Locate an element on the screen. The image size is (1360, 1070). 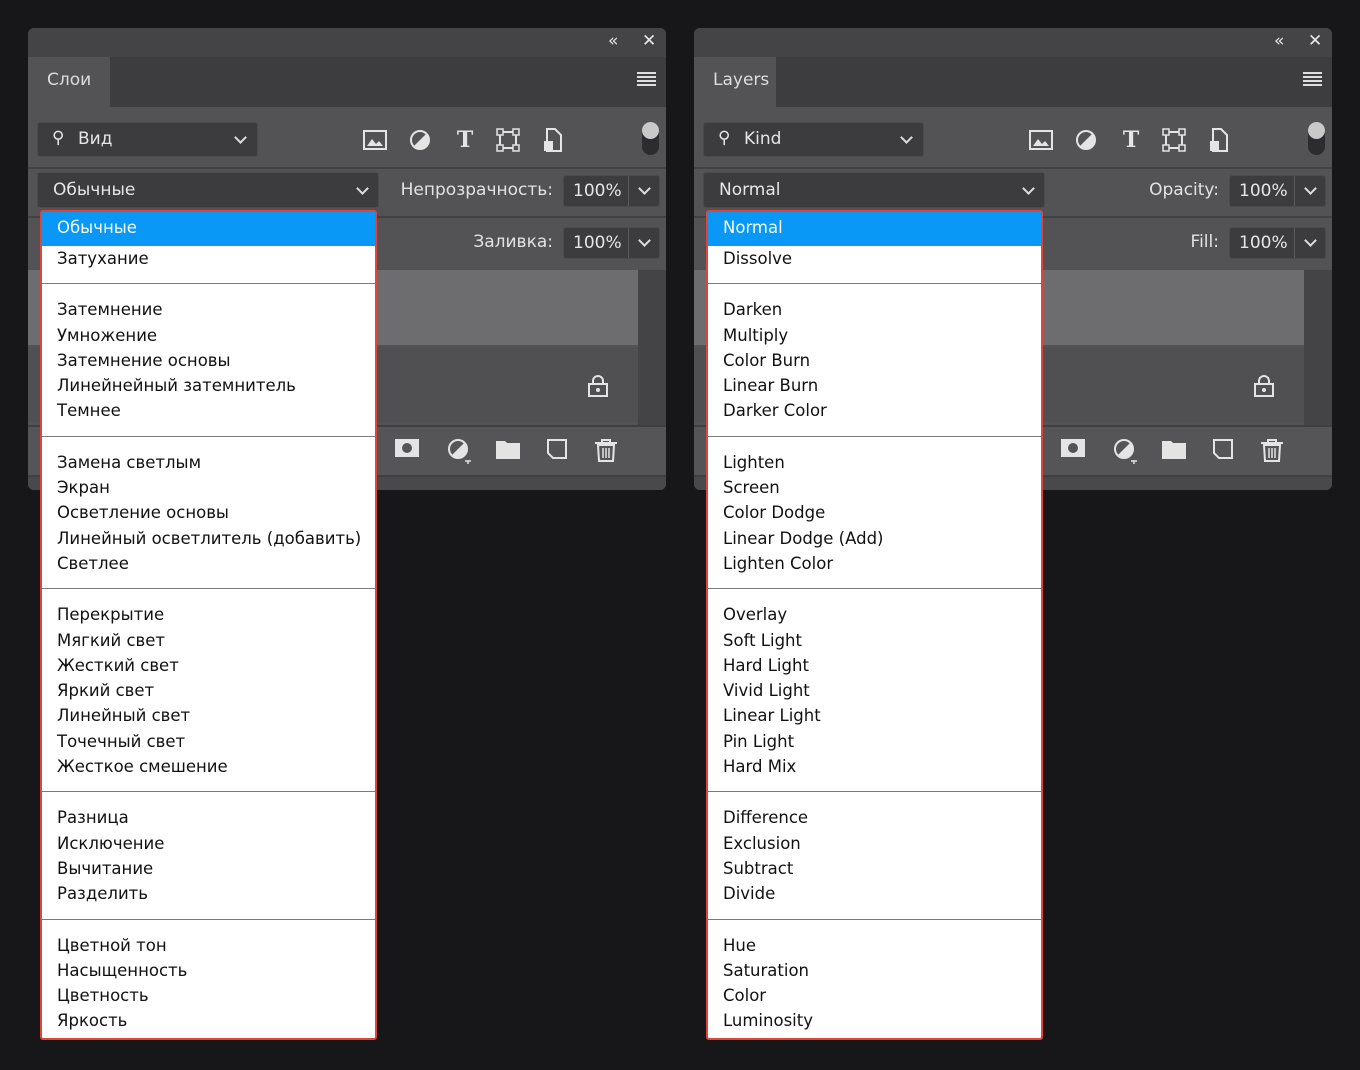
blend-mode-option: Точечный свет is located at coordinates (208, 741).